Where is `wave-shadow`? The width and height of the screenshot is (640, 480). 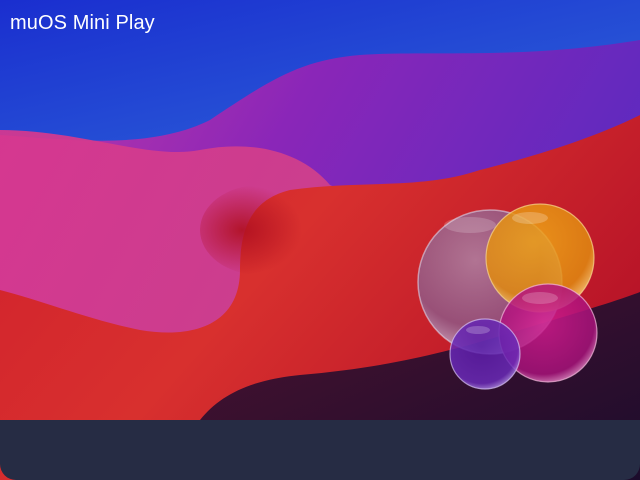 wave-shadow is located at coordinates (260, 230).